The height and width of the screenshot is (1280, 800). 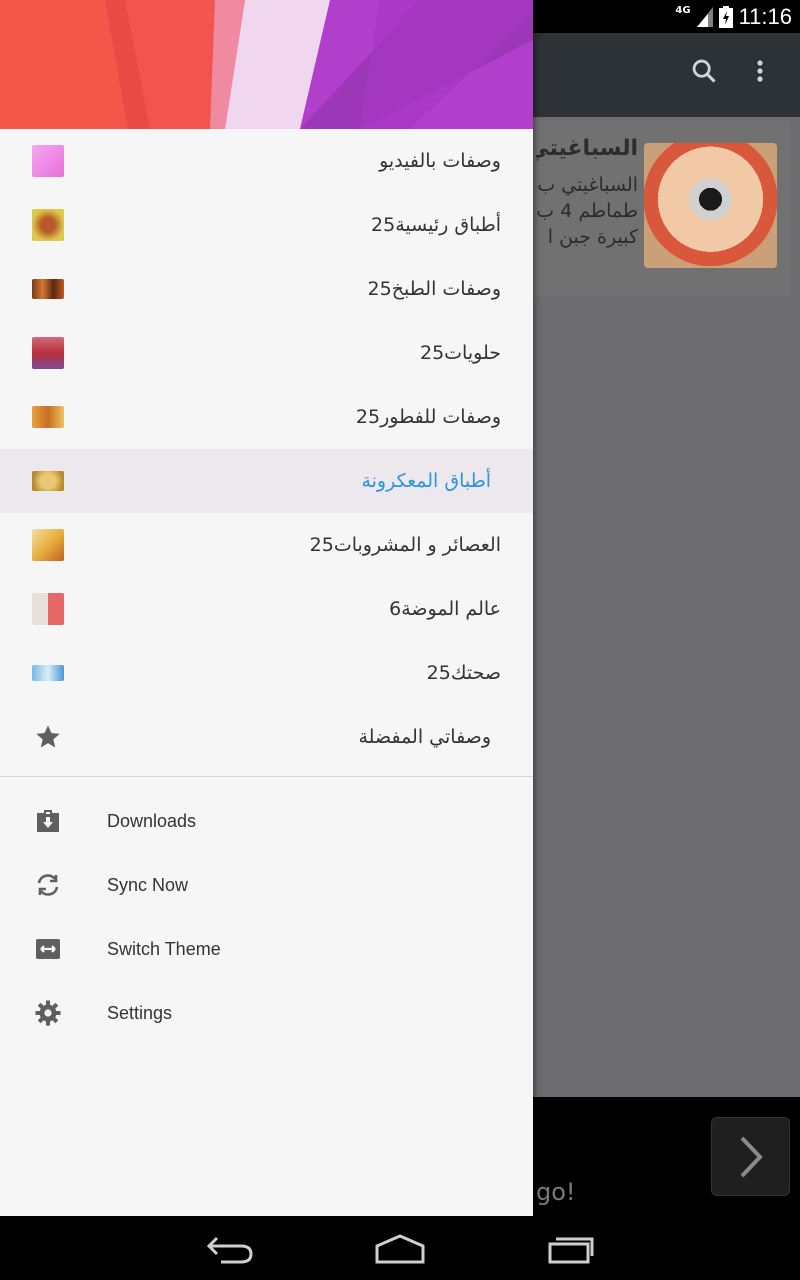 What do you see at coordinates (446, 289) in the screenshot?
I see `category-label: وصفات الطبخ` at bounding box center [446, 289].